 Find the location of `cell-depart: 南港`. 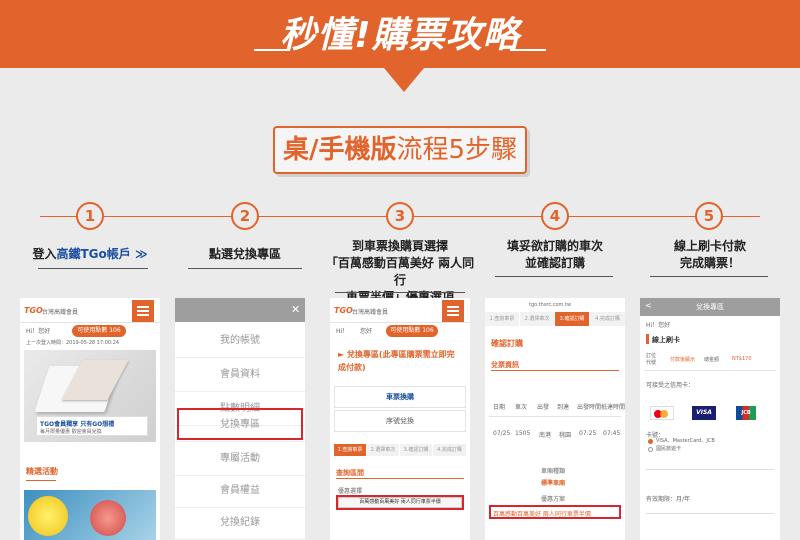

cell-depart: 南港 is located at coordinates (545, 435).